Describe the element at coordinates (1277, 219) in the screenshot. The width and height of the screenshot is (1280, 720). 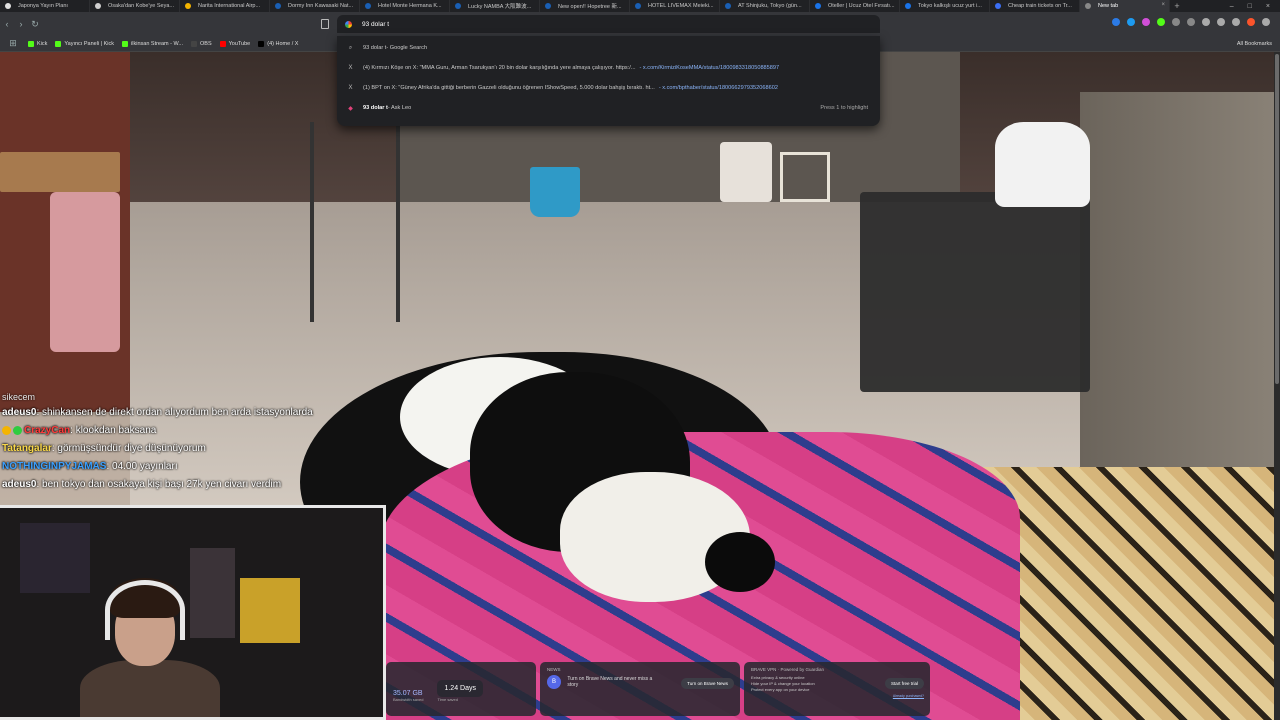
I see `scrollbar-thumb` at that location.